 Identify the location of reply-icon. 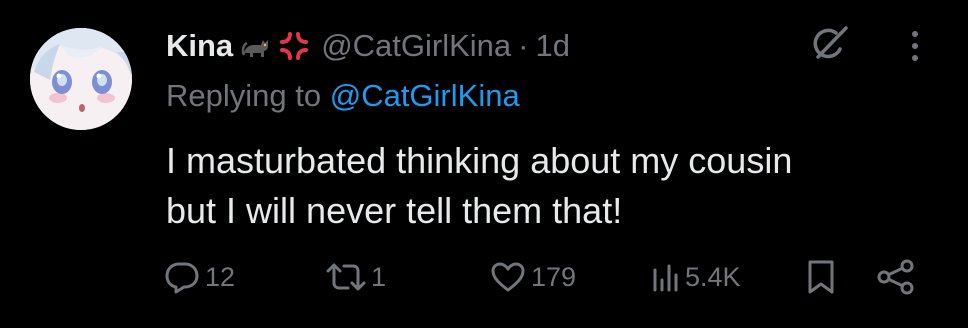
(182, 278).